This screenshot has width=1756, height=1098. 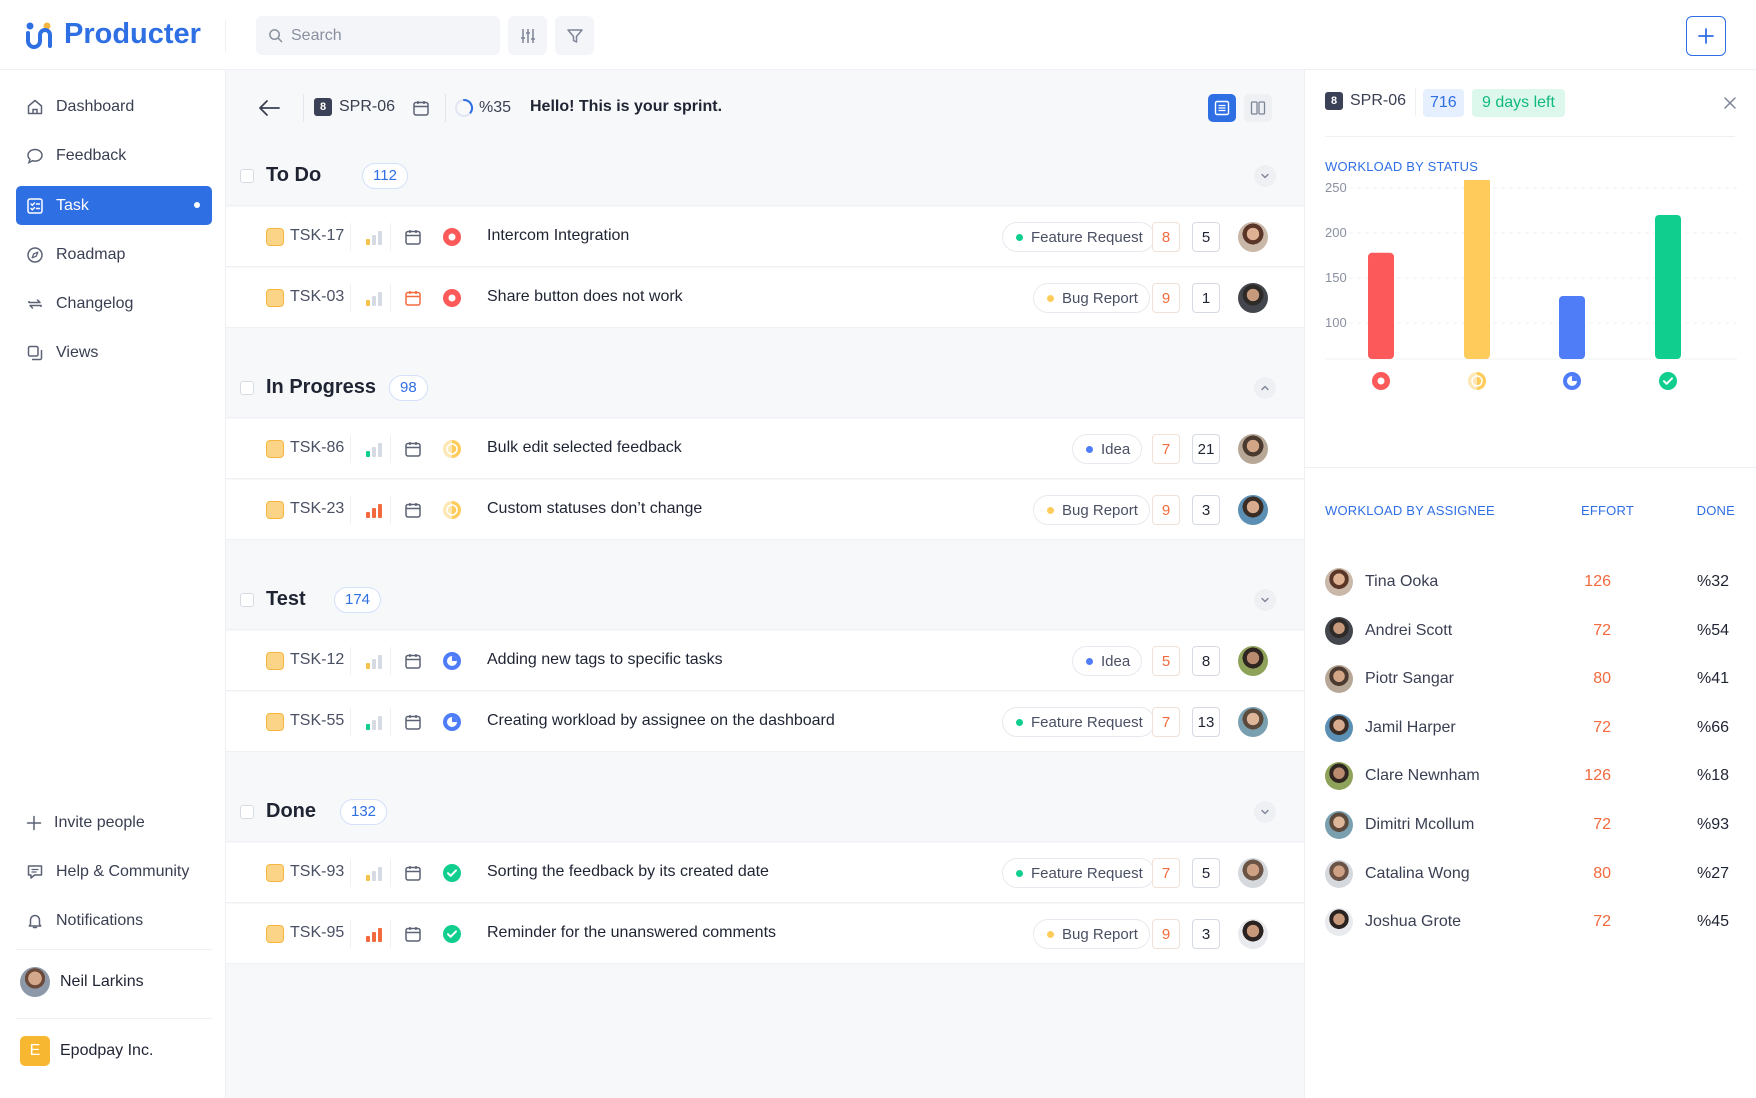 I want to click on task-title: Intercom Integration, so click(x=558, y=236).